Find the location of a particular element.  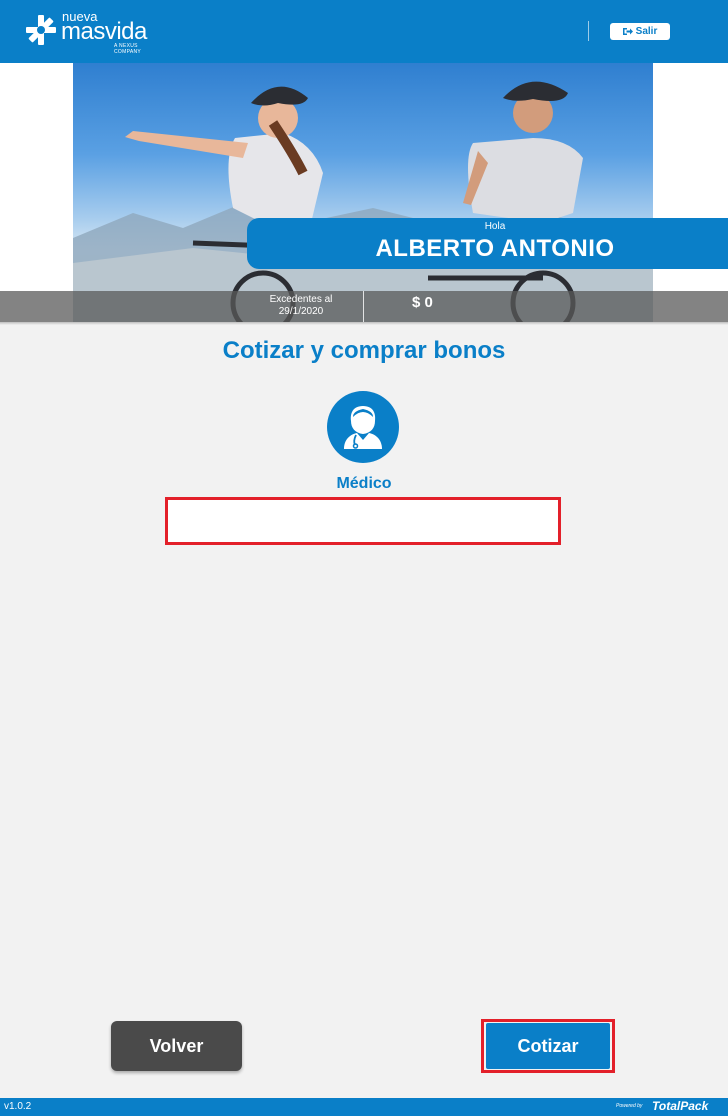

surplus-strip: Excedentes al 29/1/2020 $ 0 is located at coordinates (364, 306).